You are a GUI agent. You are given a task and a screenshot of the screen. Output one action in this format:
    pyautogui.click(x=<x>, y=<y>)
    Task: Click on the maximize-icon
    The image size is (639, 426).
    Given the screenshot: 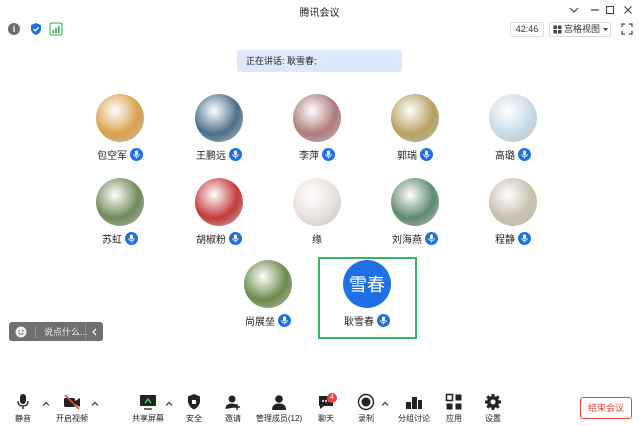 What is the action you would take?
    pyautogui.click(x=610, y=10)
    